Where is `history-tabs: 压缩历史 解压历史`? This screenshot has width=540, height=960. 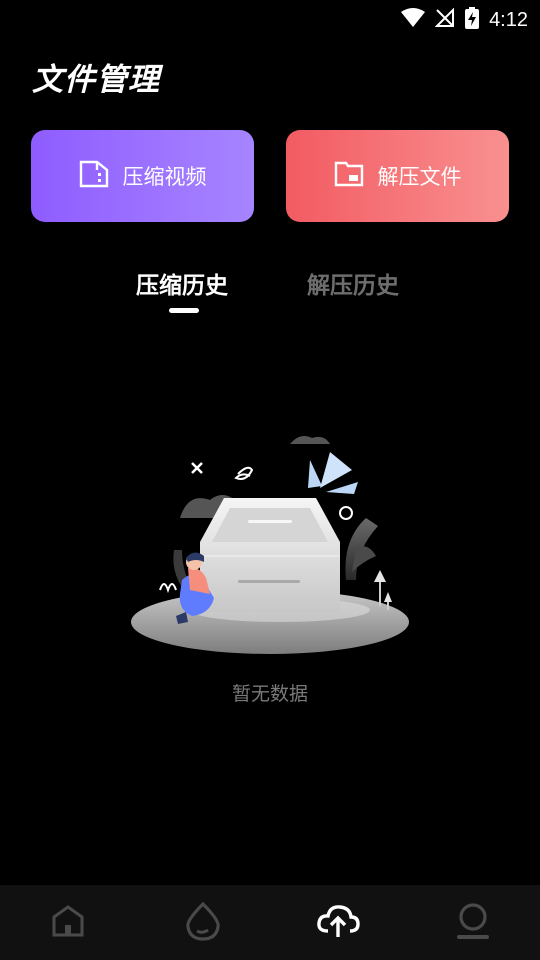
history-tabs: 压缩历史 解压历史 is located at coordinates (270, 291).